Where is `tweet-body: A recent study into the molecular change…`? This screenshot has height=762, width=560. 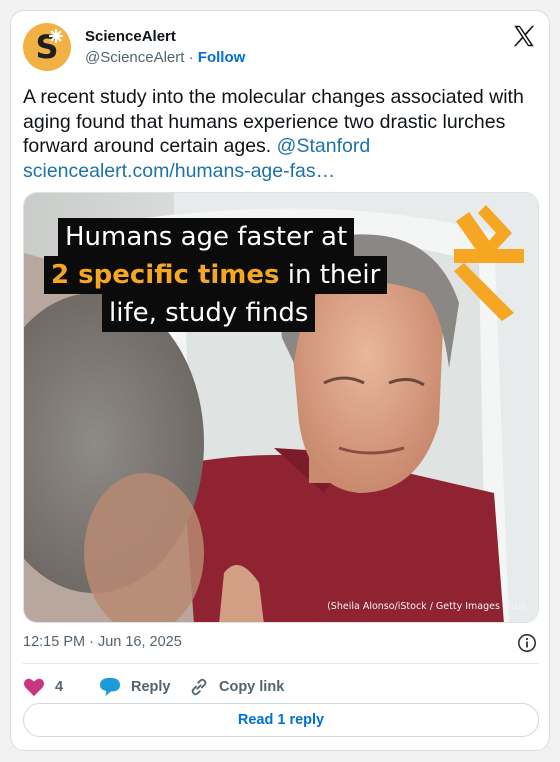 tweet-body: A recent study into the molecular change… is located at coordinates (273, 121).